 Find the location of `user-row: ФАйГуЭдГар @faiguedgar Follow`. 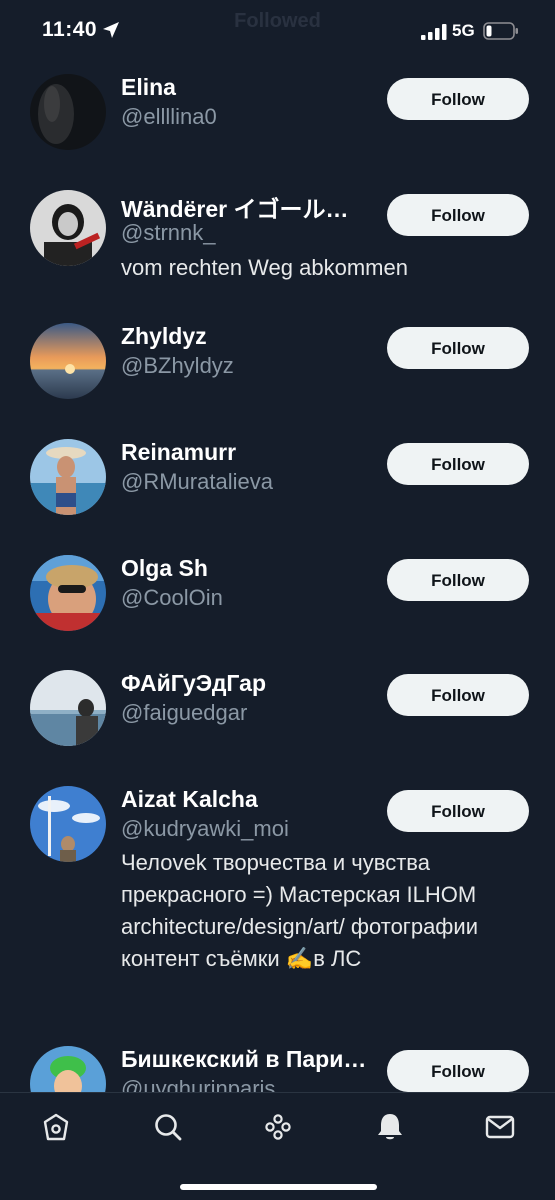

user-row: ФАйГуЭдГар @faiguedgar Follow is located at coordinates (277, 701).